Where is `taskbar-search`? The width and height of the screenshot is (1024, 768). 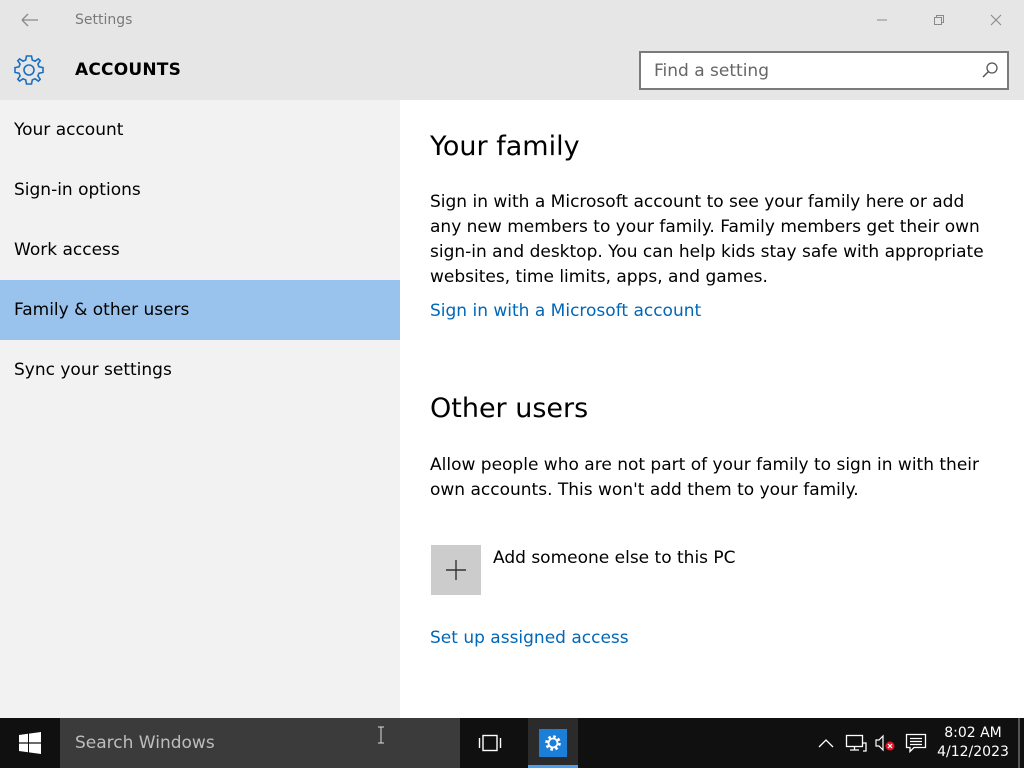
taskbar-search is located at coordinates (260, 743).